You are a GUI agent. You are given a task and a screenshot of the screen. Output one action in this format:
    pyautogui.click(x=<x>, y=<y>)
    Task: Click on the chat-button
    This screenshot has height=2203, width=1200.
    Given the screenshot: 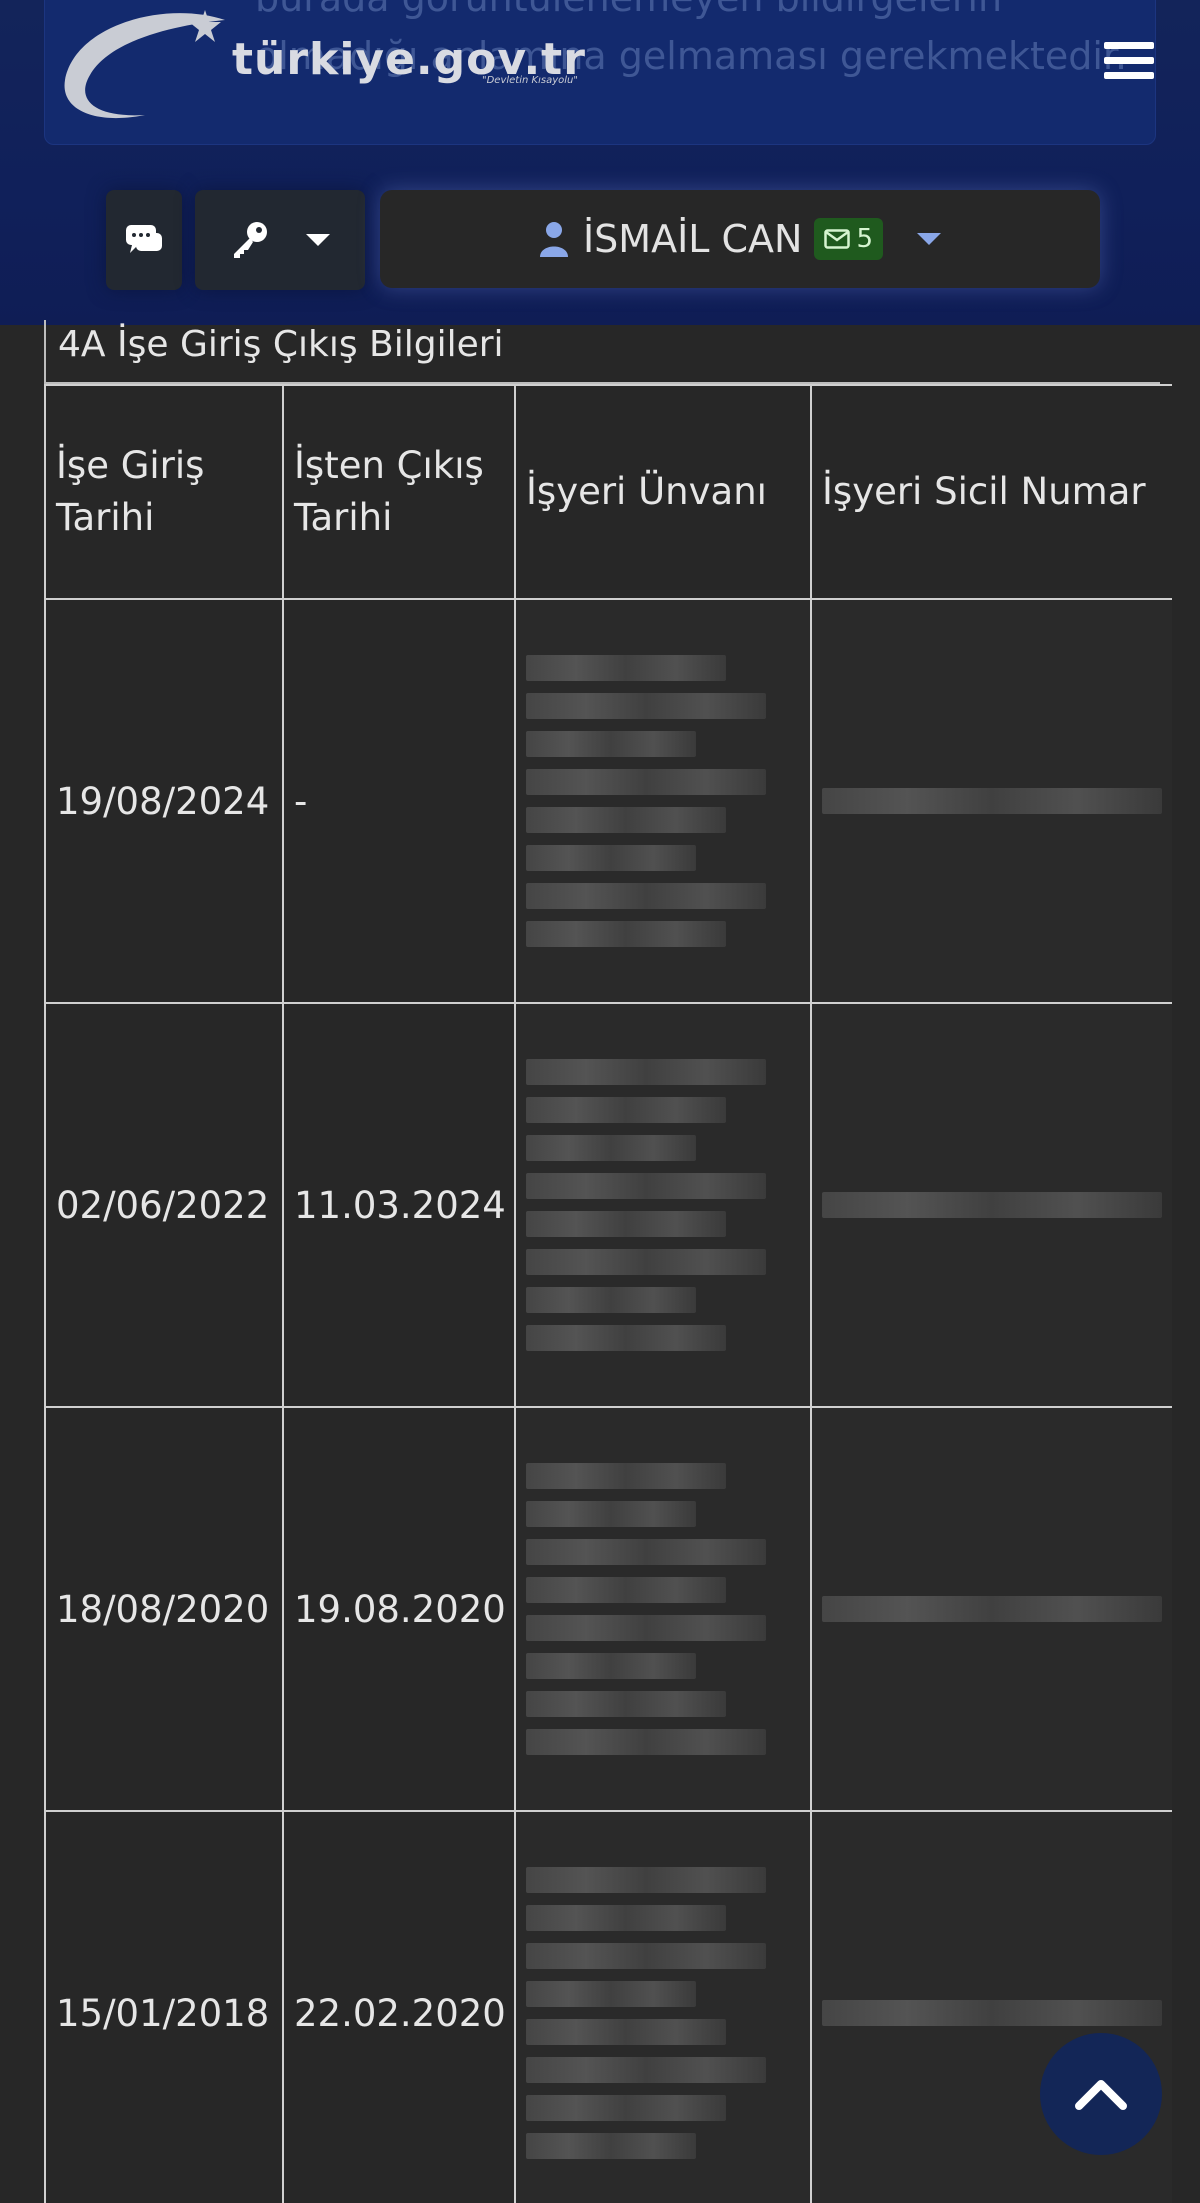 What is the action you would take?
    pyautogui.click(x=144, y=240)
    